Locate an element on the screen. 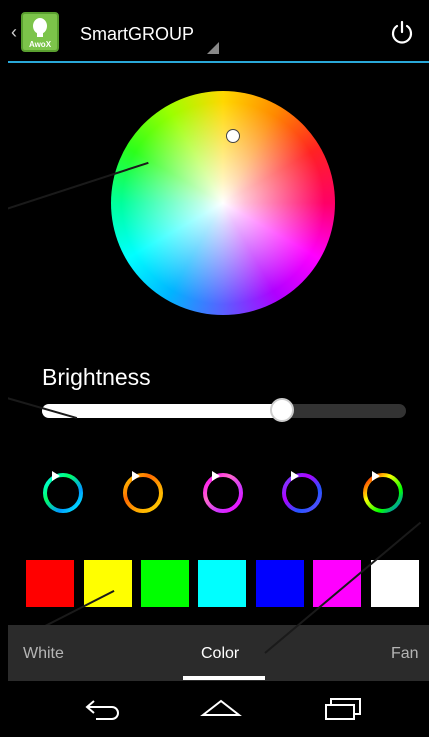  dropdown-indicator-icon is located at coordinates (213, 48).